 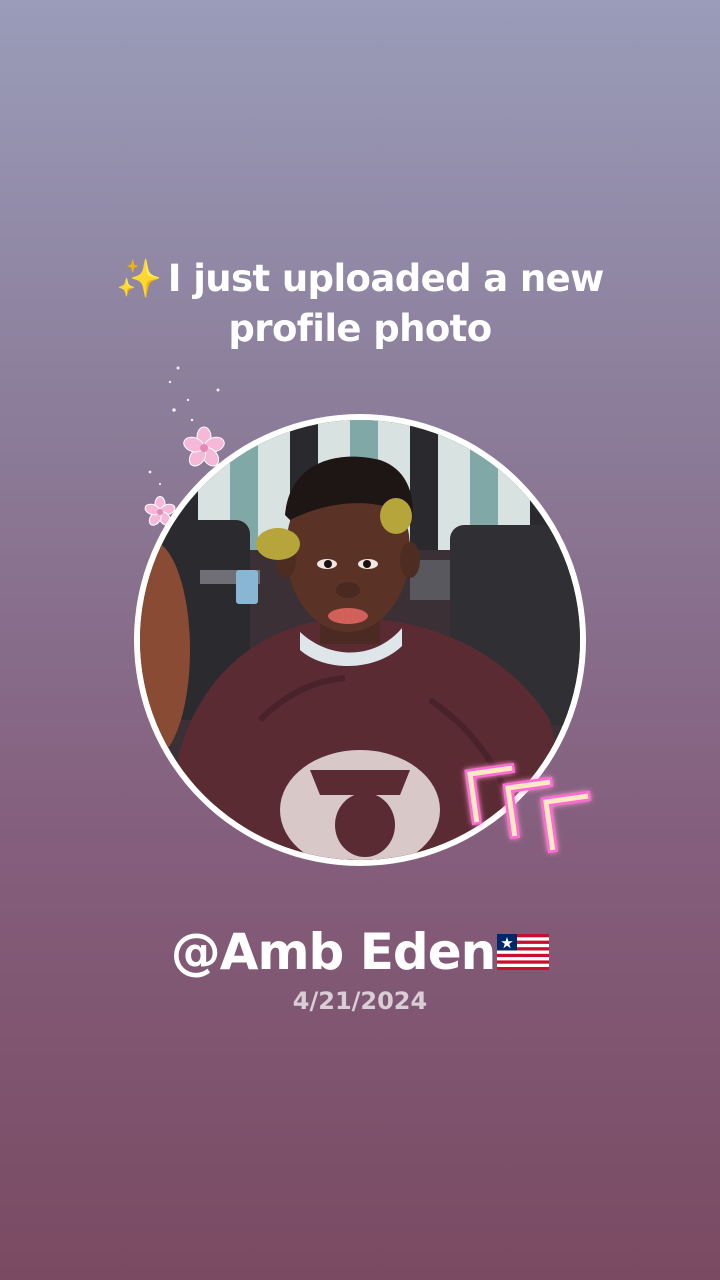 I want to click on headline-text-1: I just uploaded a new, so click(x=386, y=278).